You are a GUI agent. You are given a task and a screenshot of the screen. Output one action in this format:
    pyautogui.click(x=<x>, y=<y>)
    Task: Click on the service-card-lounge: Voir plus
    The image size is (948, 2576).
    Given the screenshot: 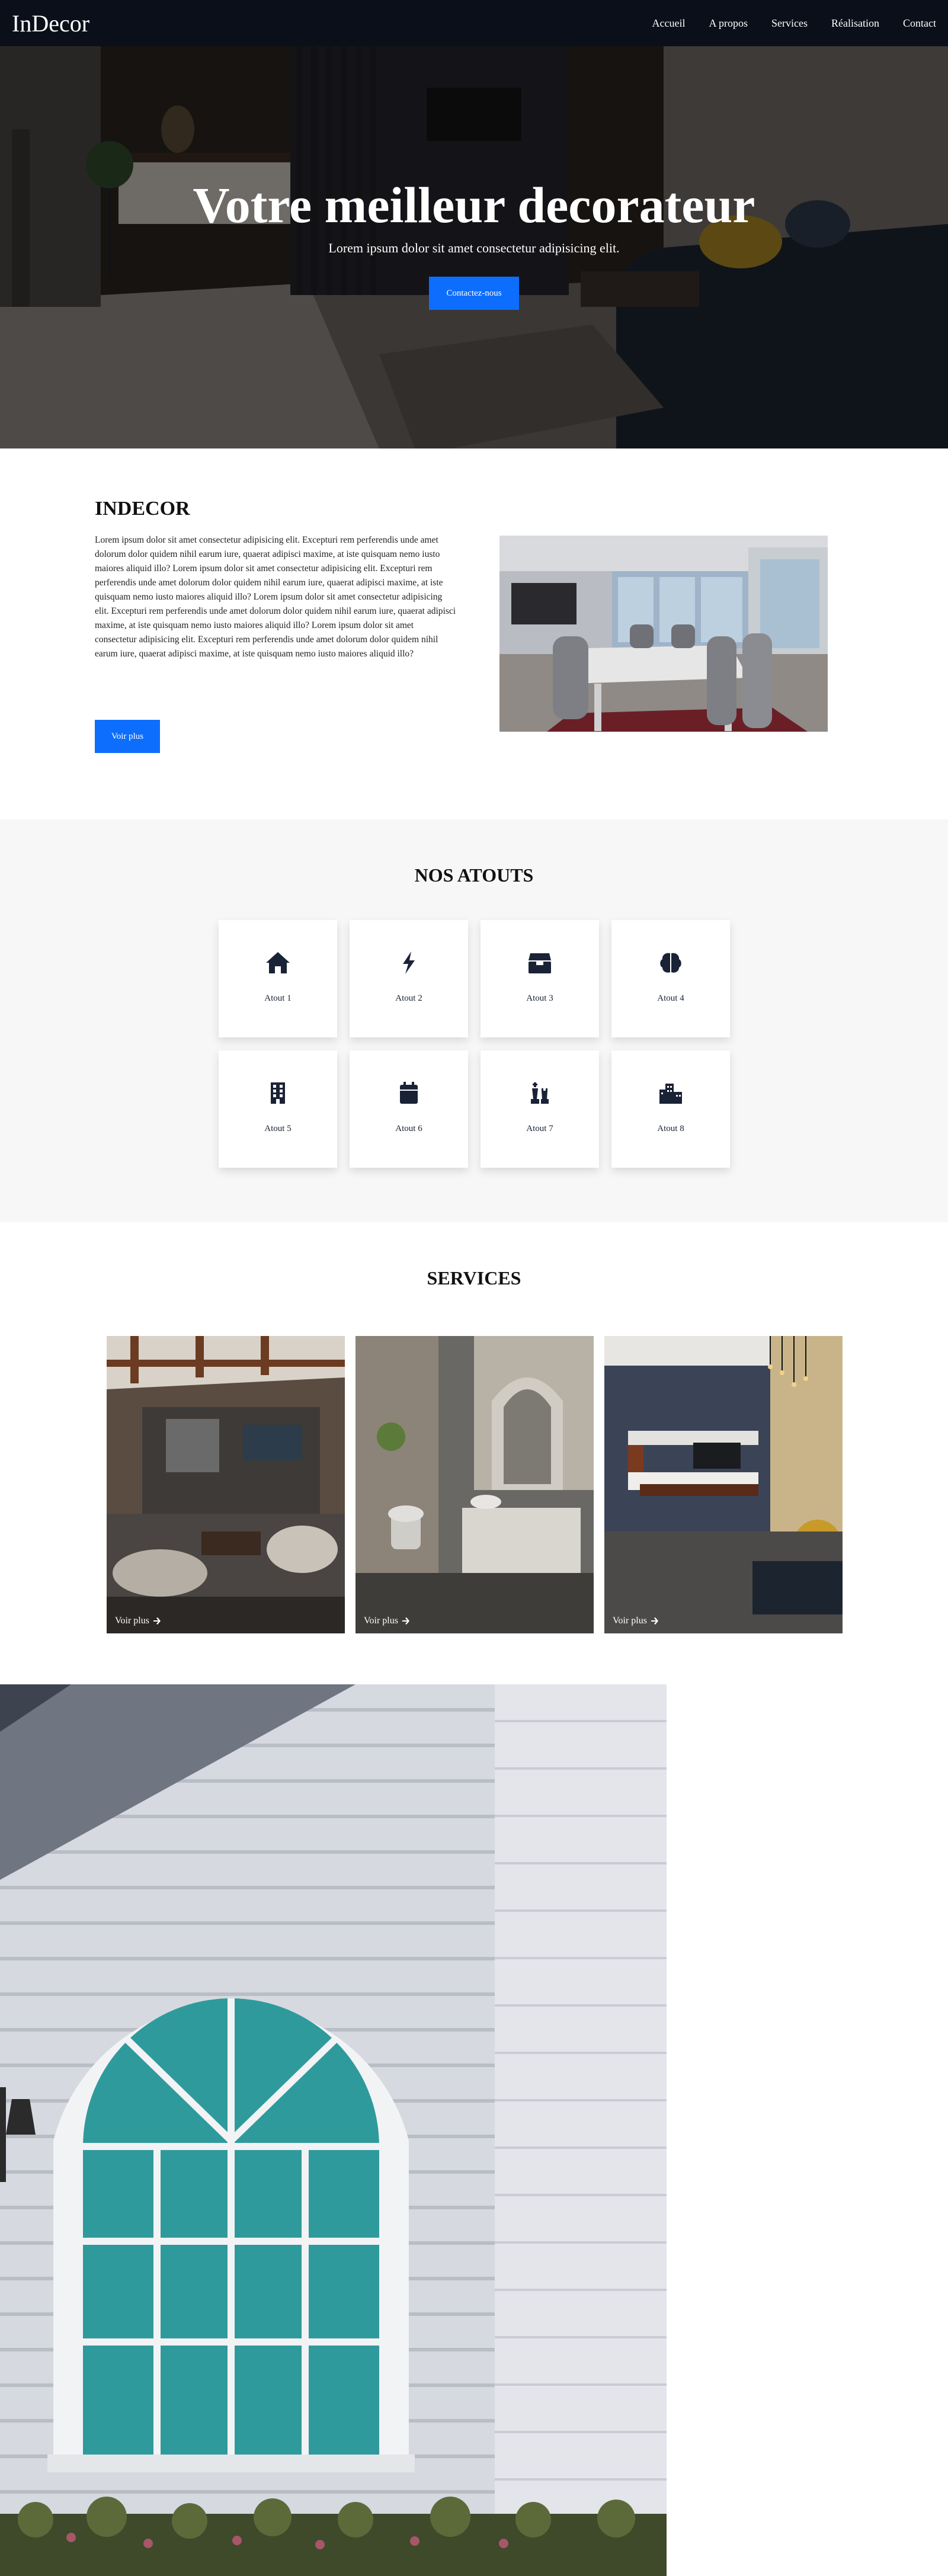 What is the action you would take?
    pyautogui.click(x=723, y=1484)
    